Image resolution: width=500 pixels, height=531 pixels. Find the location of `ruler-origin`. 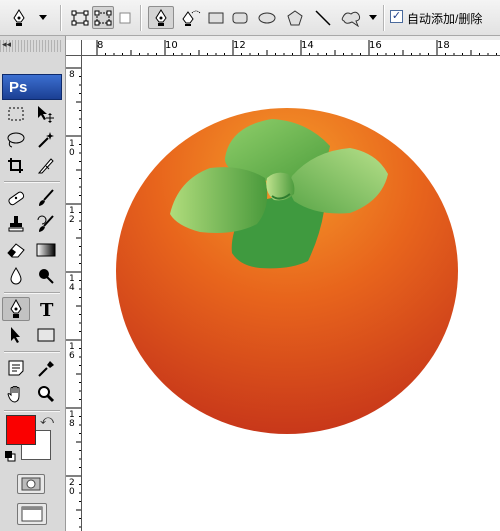

ruler-origin is located at coordinates (74, 48).